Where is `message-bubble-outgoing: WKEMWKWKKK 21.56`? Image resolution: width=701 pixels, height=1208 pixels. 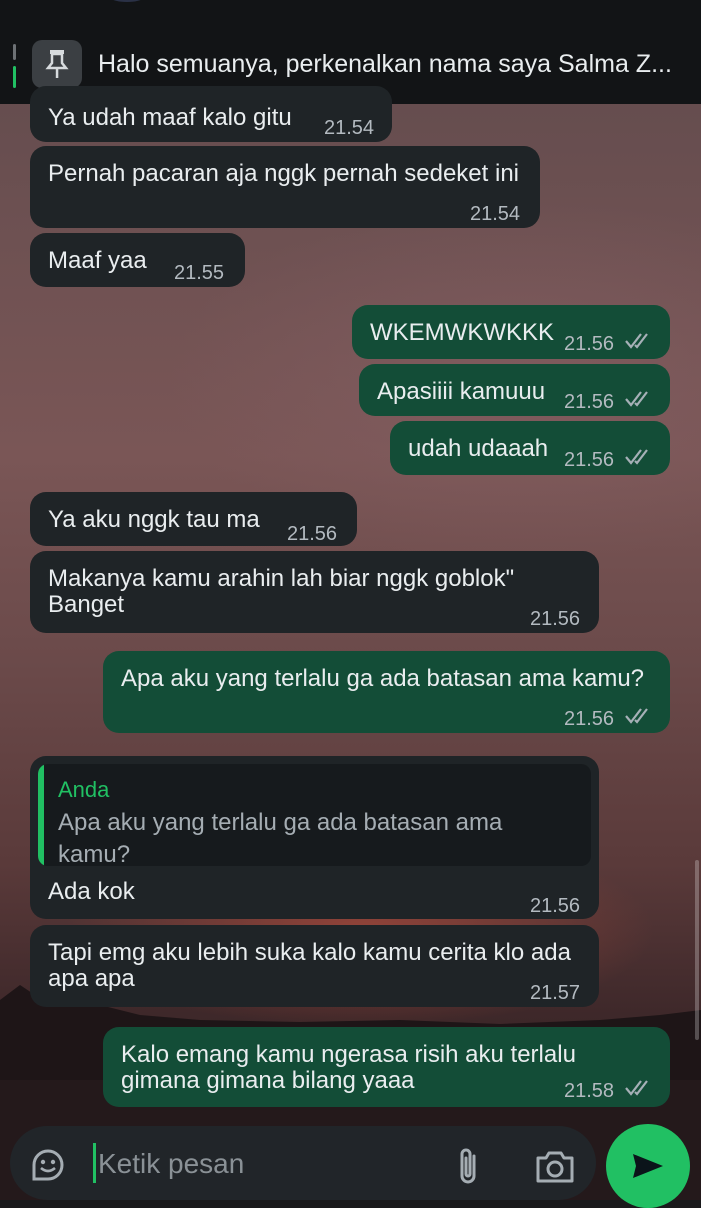
message-bubble-outgoing: WKEMWKWKKK 21.56 is located at coordinates (511, 332).